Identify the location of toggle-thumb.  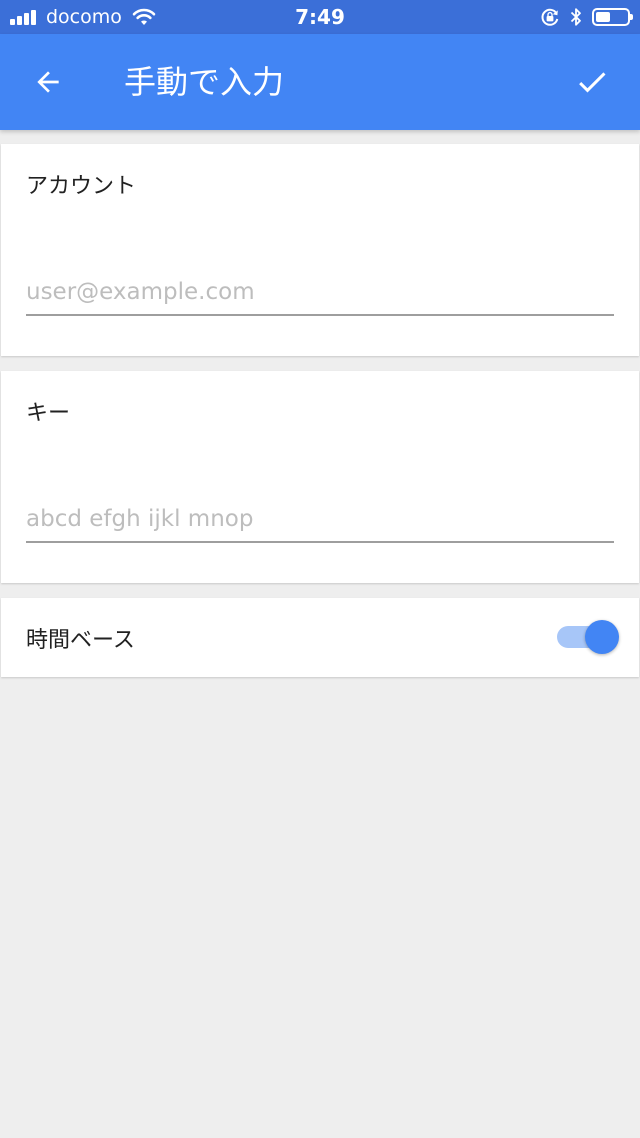
(602, 637).